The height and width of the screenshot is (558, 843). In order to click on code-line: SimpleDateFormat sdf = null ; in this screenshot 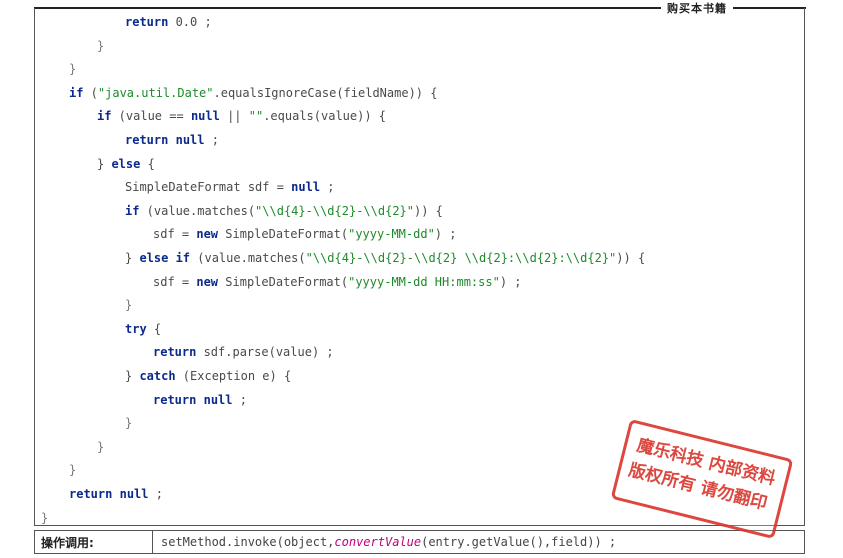, I will do `click(230, 187)`.